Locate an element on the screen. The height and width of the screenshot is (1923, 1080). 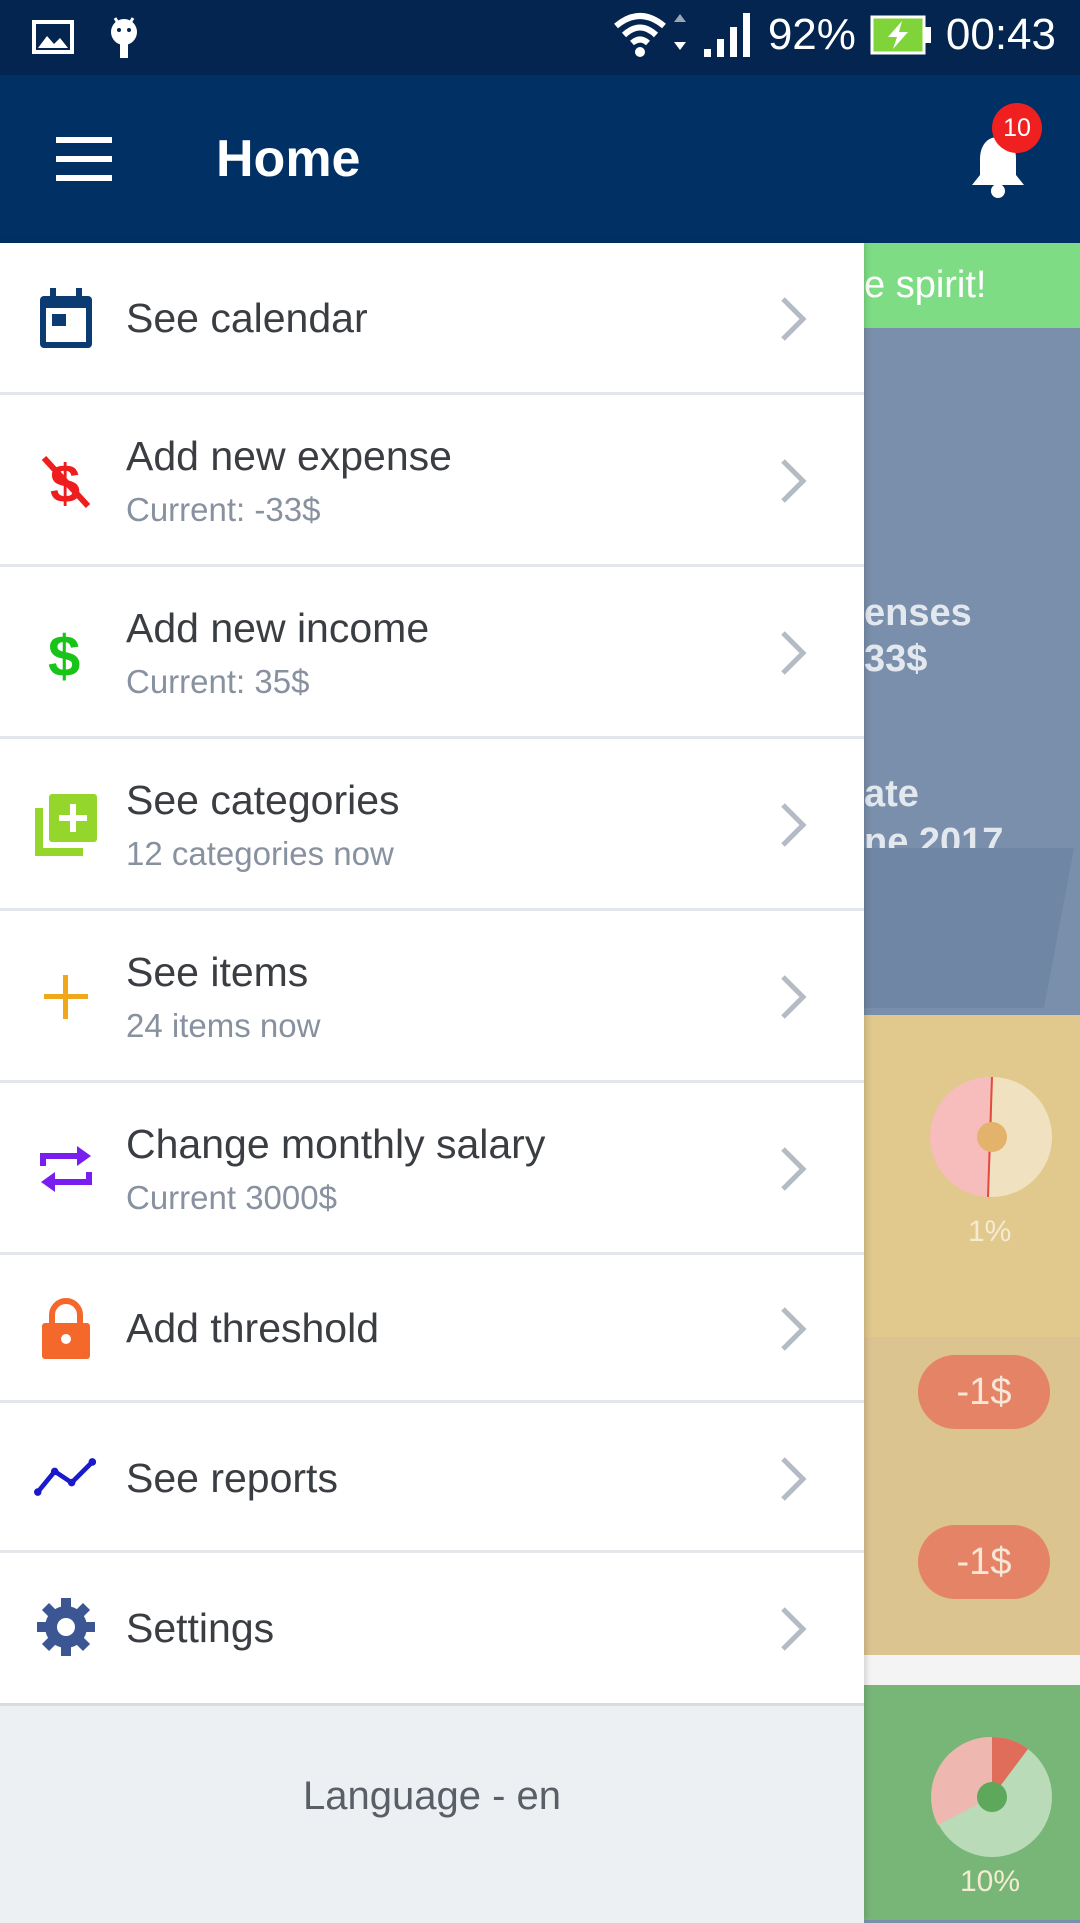
drawer-item-label: Add threshold is located at coordinates (253, 1328).